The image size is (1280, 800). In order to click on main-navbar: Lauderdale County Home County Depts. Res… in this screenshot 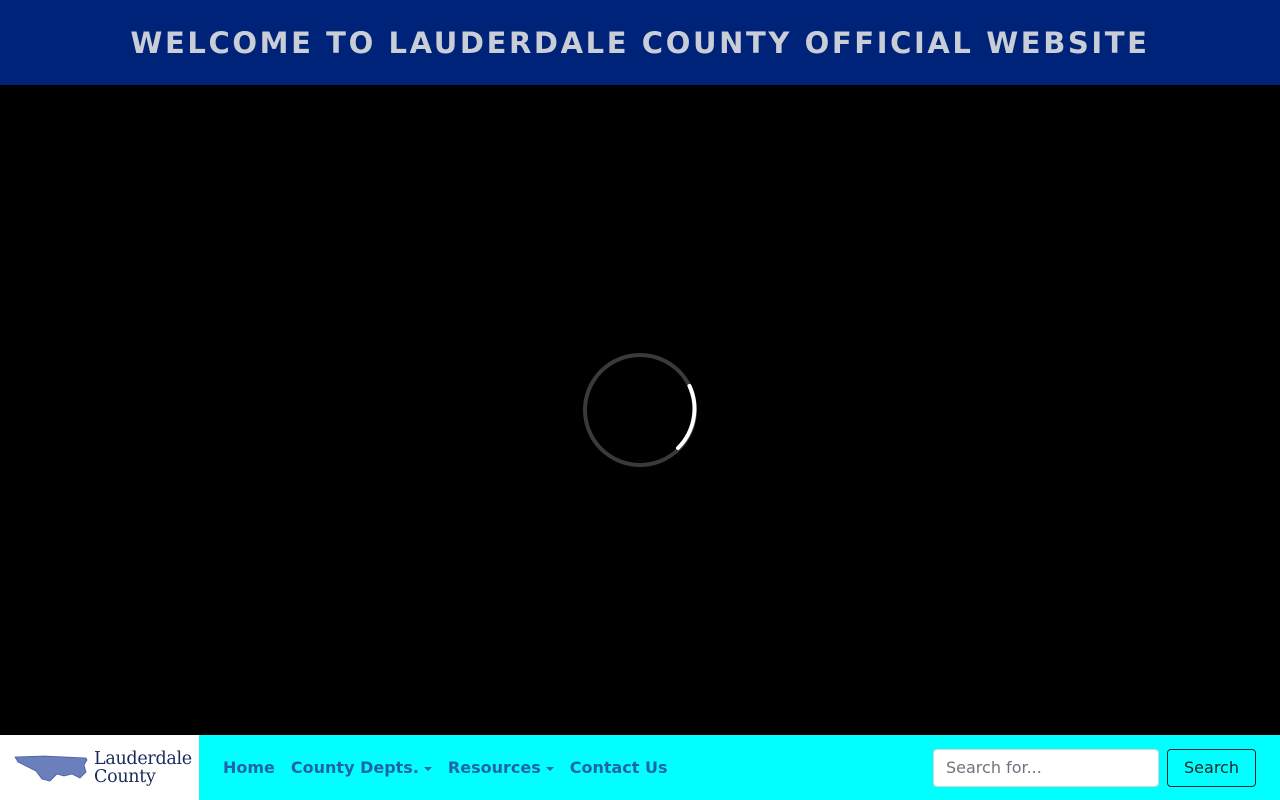, I will do `click(640, 767)`.